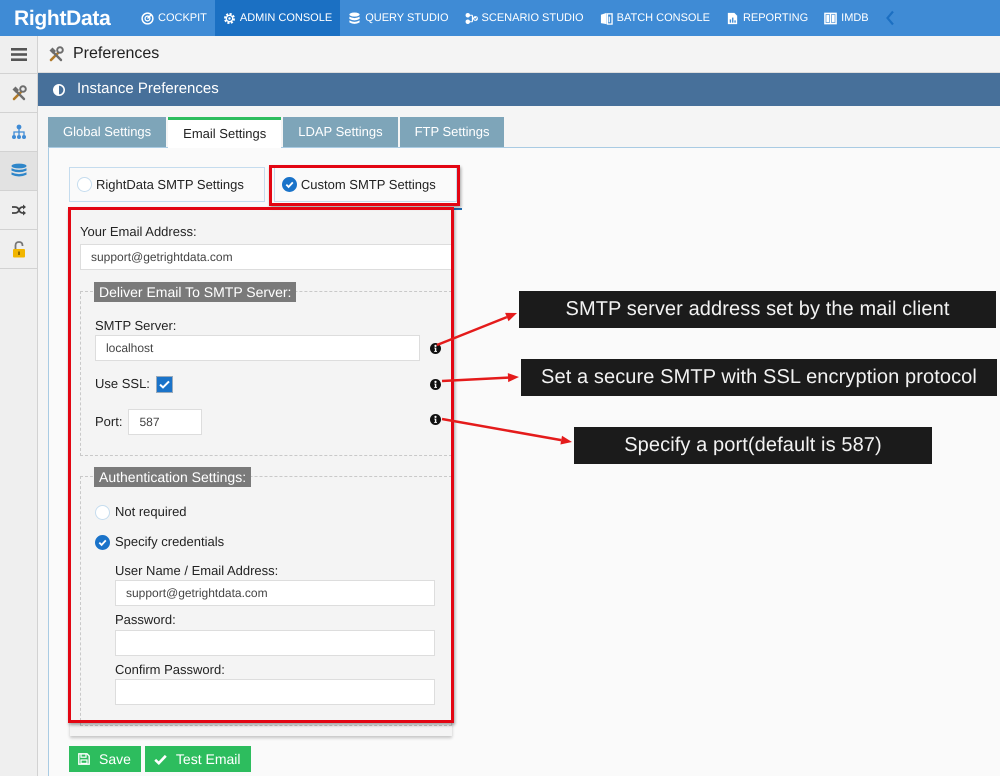 This screenshot has height=776, width=1000. I want to click on tooltip: SMTP server address set by the mail client, so click(757, 309).